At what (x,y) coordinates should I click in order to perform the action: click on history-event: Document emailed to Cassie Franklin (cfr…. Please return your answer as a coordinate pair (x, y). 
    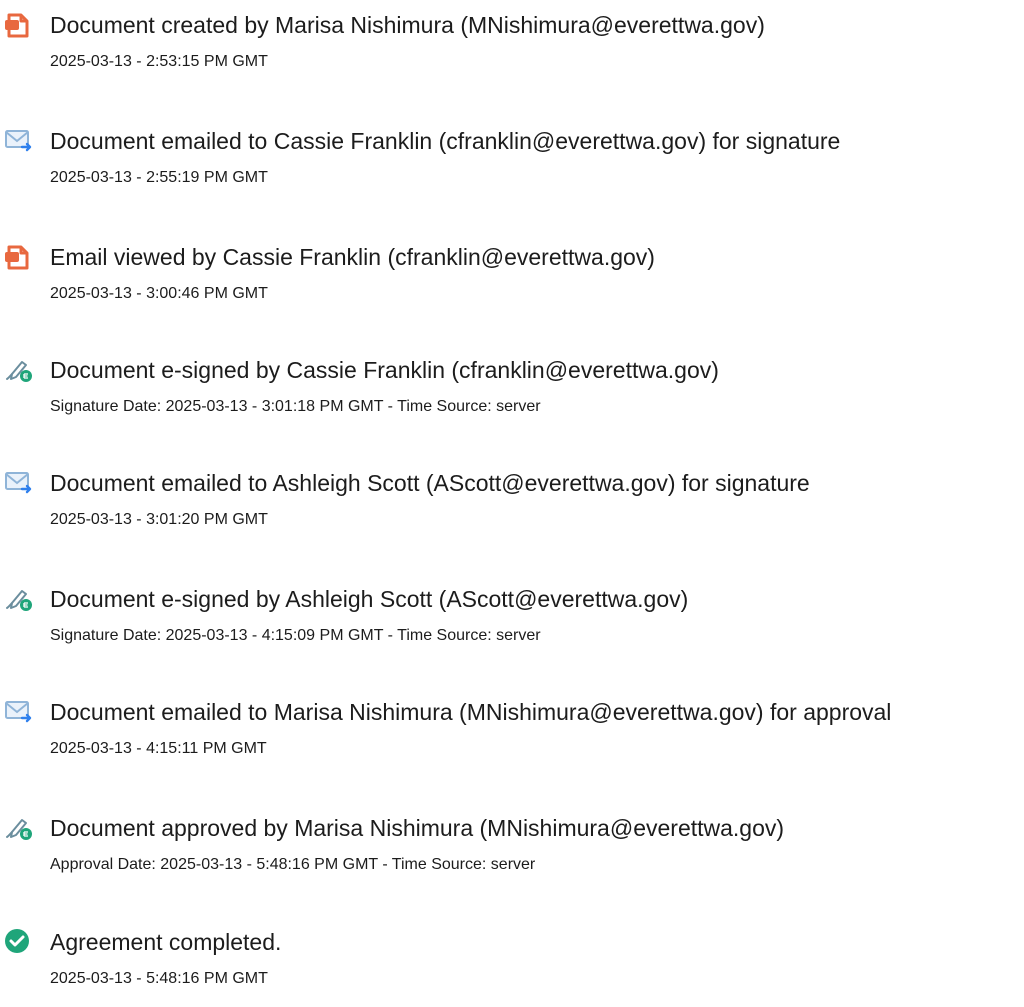
    Looking at the image, I should click on (512, 166).